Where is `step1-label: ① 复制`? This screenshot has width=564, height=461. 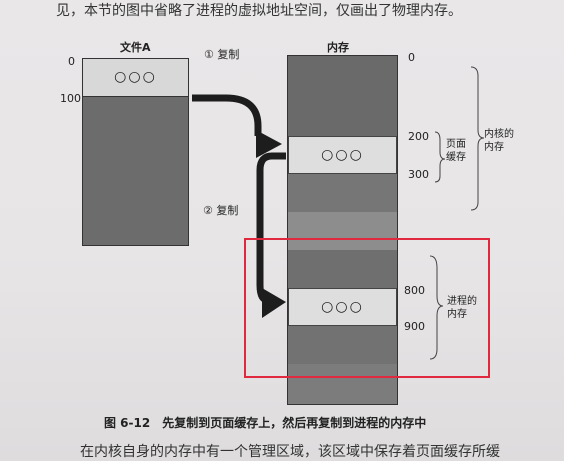 step1-label: ① 复制 is located at coordinates (222, 54).